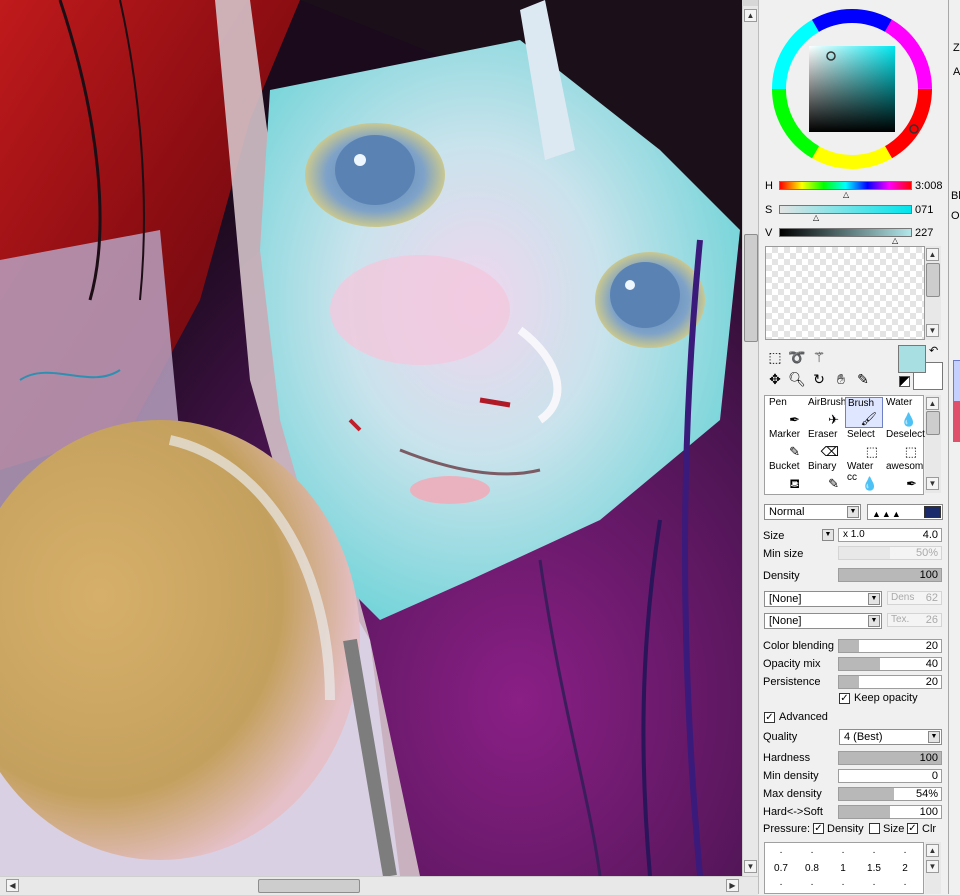 This screenshot has height=895, width=960. Describe the element at coordinates (932, 483) in the screenshot. I see `tool-grid-scroll-down: ▼` at that location.